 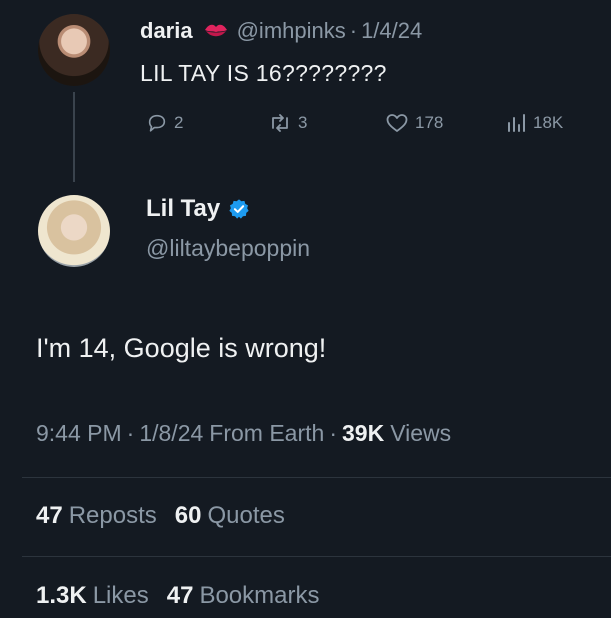 I want to click on post-stats-likes-bookmarks: 1.3K Likes 47 Bookmarks, so click(x=177, y=596).